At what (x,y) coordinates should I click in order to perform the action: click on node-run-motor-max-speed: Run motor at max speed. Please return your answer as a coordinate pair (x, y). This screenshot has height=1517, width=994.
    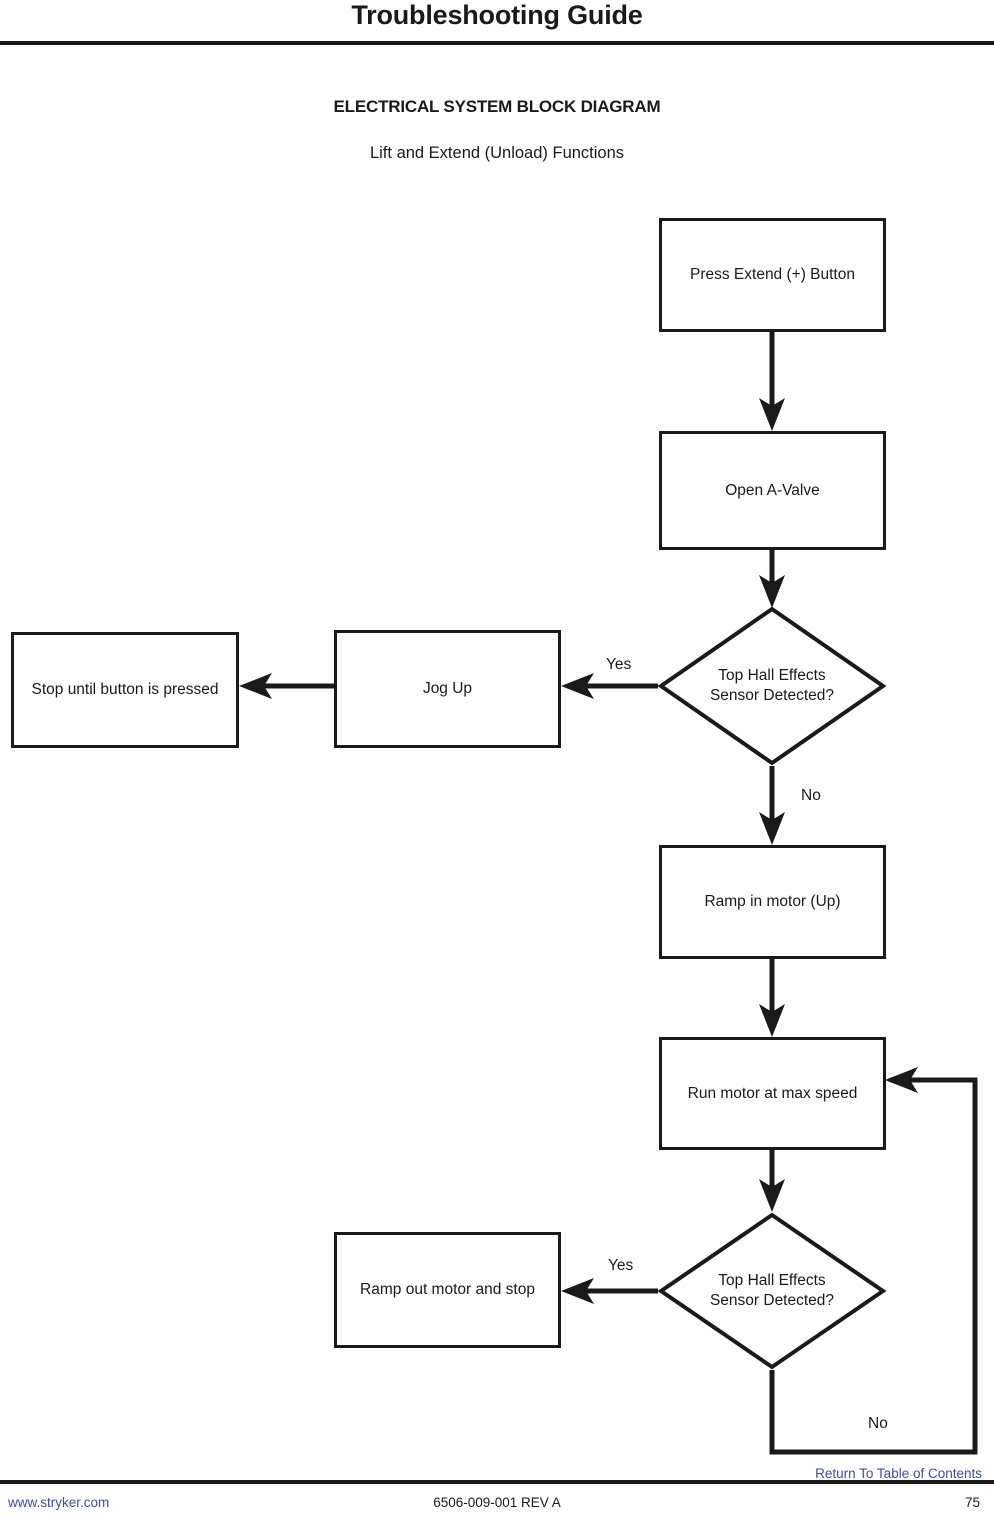
    Looking at the image, I should click on (772, 1093).